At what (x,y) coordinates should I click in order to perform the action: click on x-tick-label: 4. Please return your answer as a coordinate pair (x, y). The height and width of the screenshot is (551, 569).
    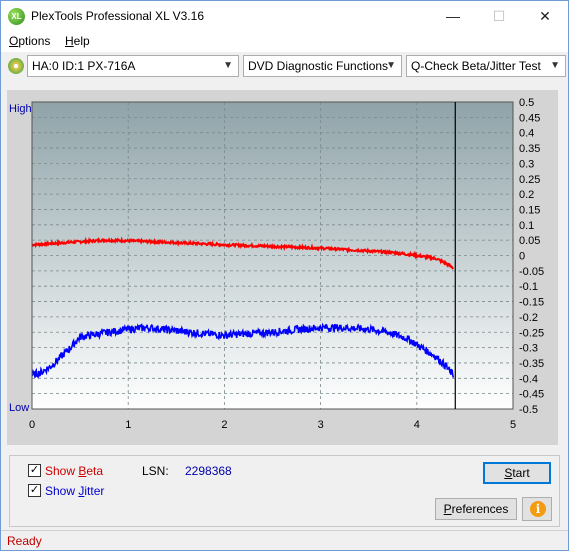
    Looking at the image, I should click on (417, 425).